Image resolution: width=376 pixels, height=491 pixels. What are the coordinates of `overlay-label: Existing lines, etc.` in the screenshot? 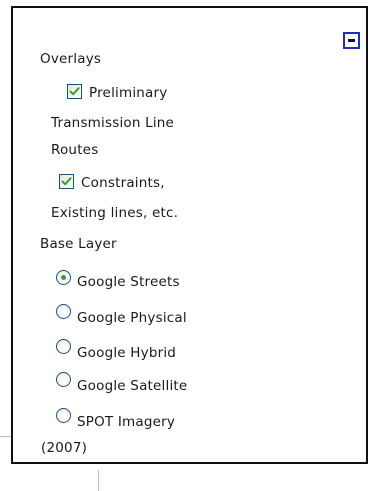 It's located at (115, 213).